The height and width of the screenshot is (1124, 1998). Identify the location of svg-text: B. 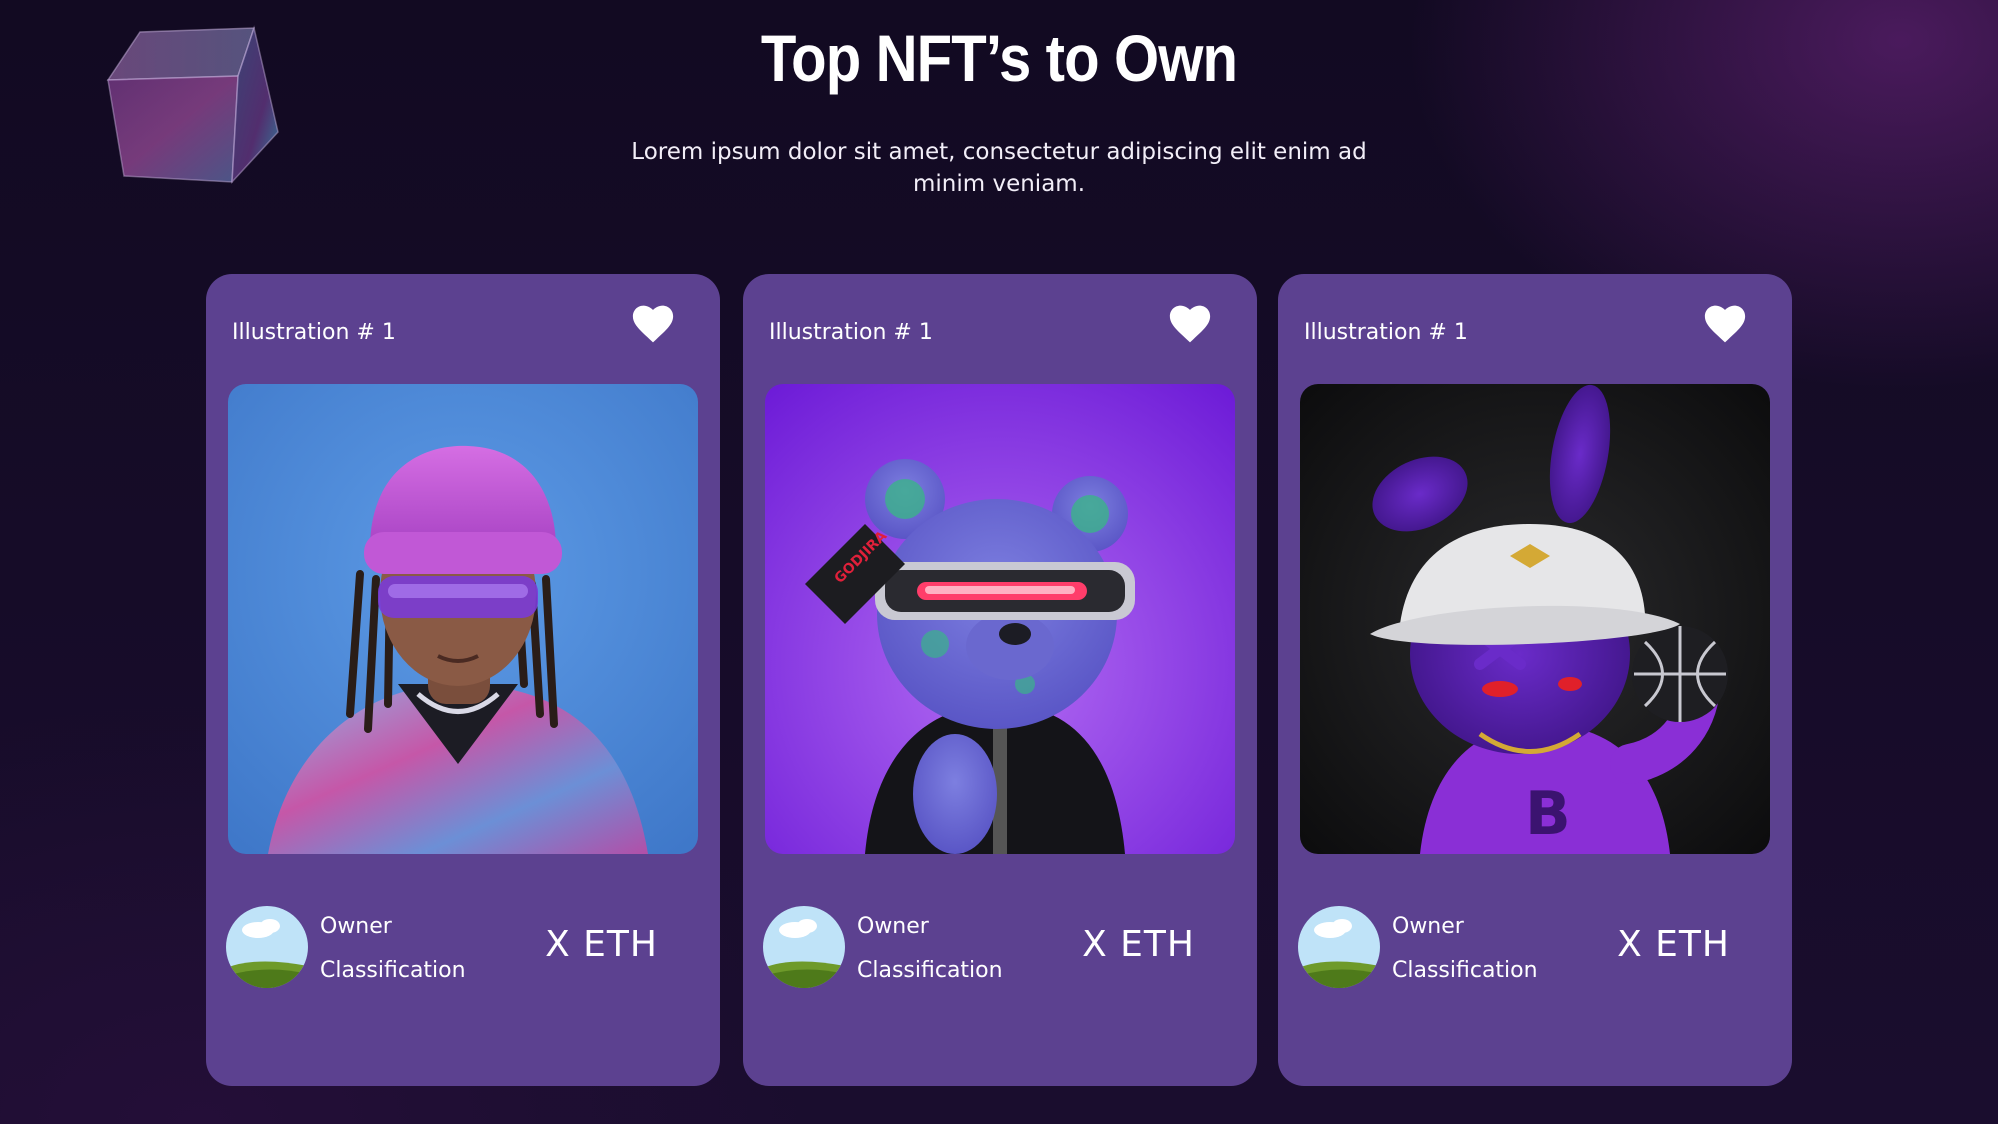
(1548, 814).